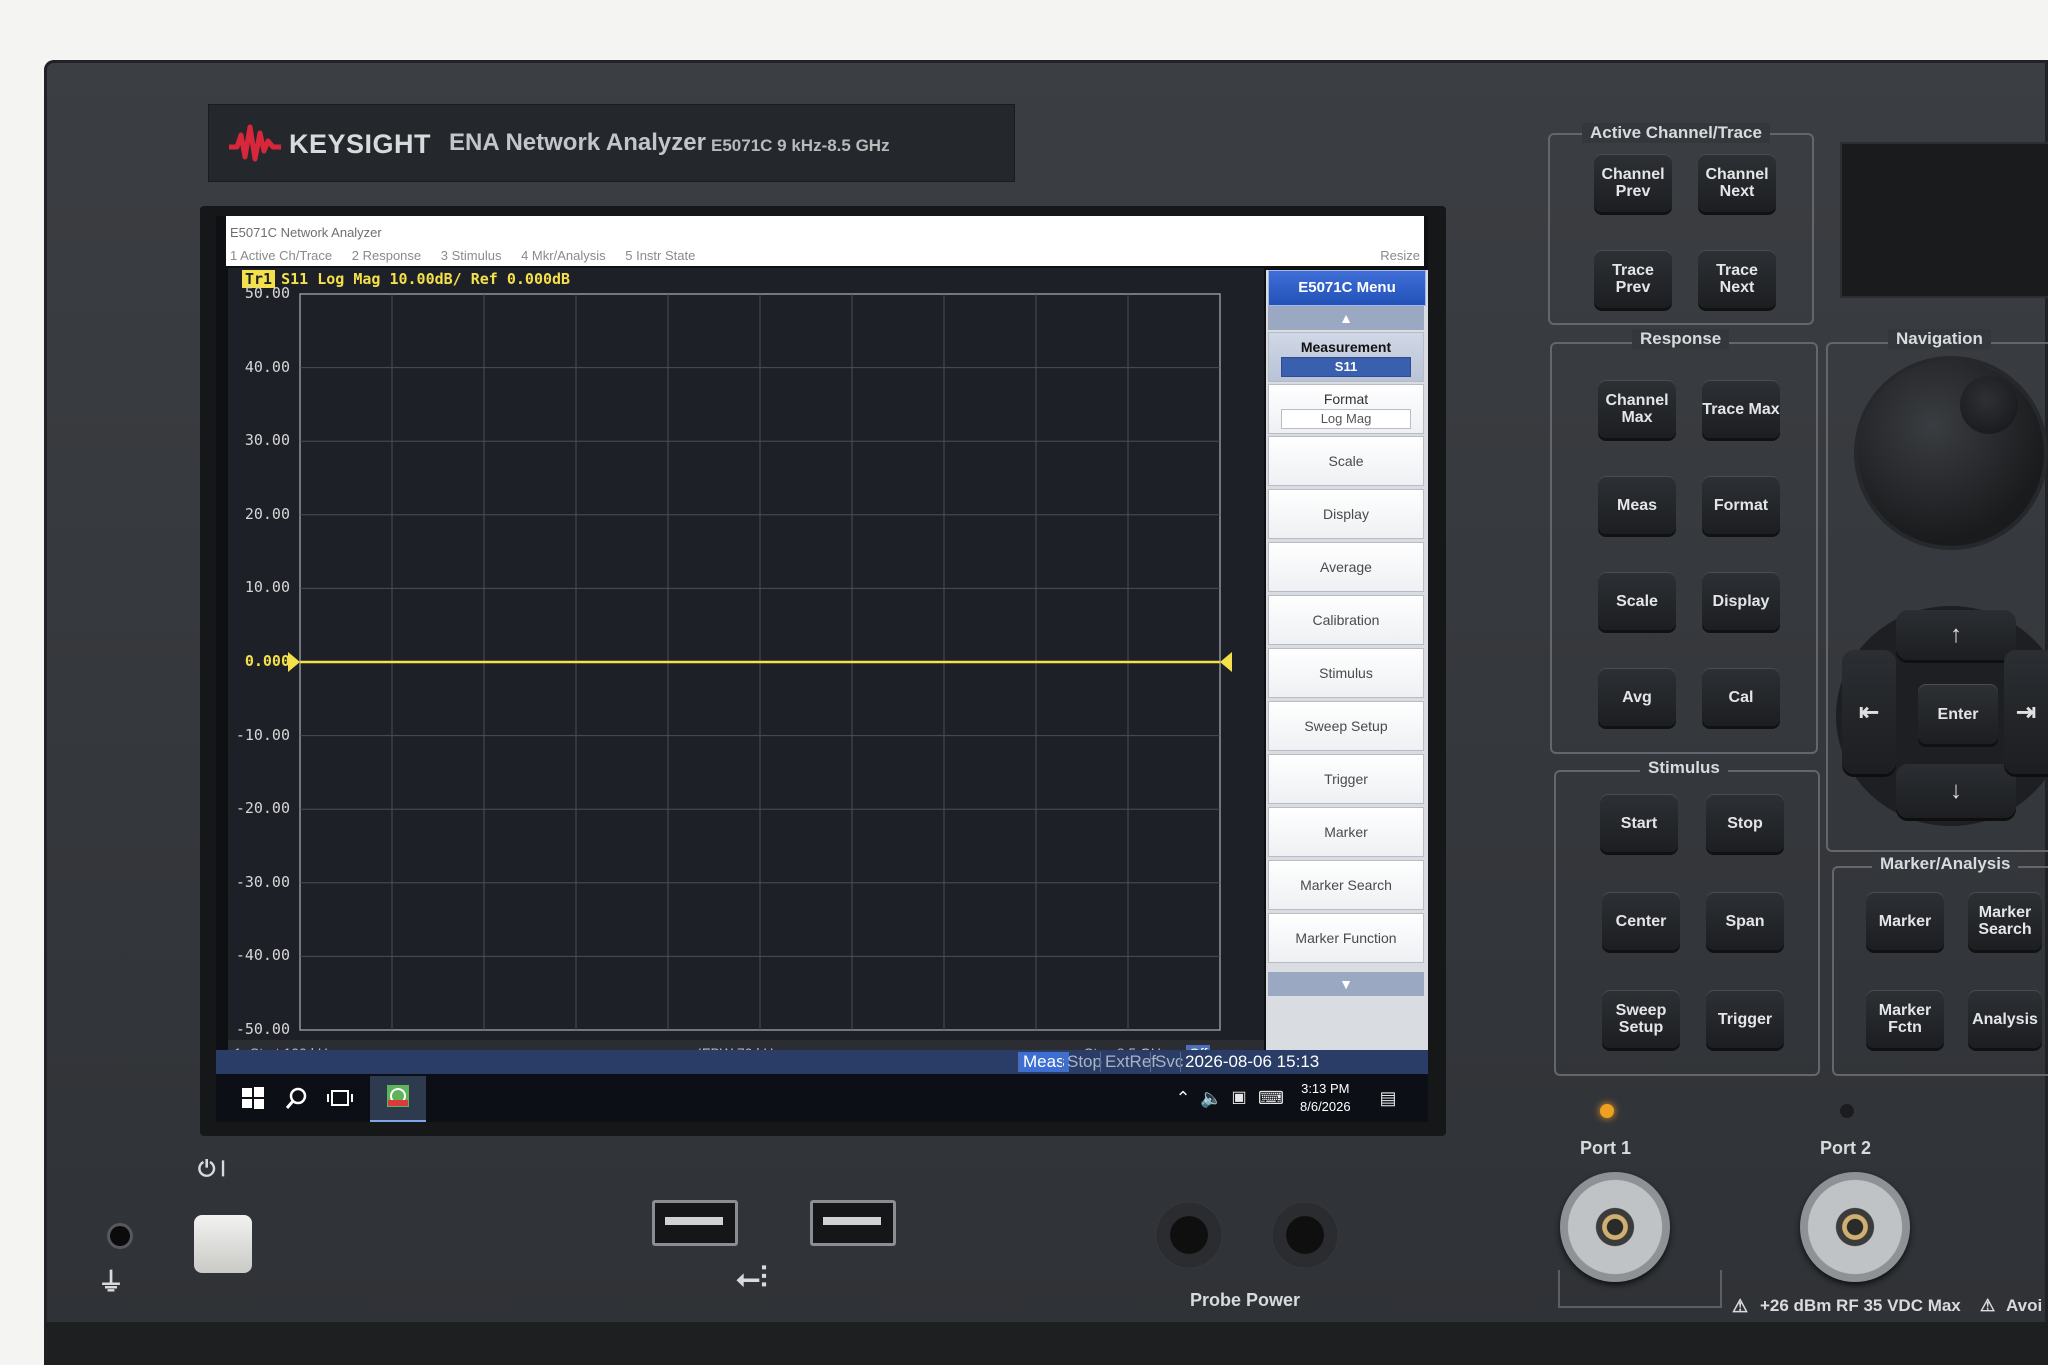 This screenshot has width=2048, height=1365. Describe the element at coordinates (1325, 1098) in the screenshot. I see `taskbar-clock: 3:13 PM 8/6/2026` at that location.